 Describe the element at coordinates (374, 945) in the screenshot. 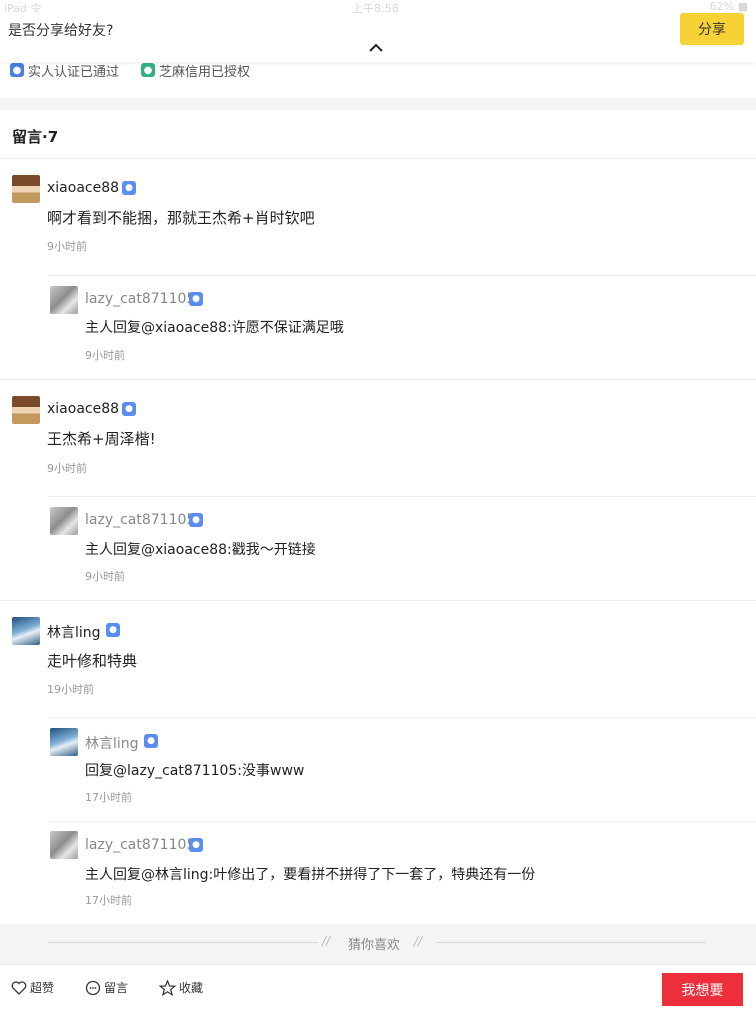

I see `guess-you-like-label: 猜你喜欢` at that location.